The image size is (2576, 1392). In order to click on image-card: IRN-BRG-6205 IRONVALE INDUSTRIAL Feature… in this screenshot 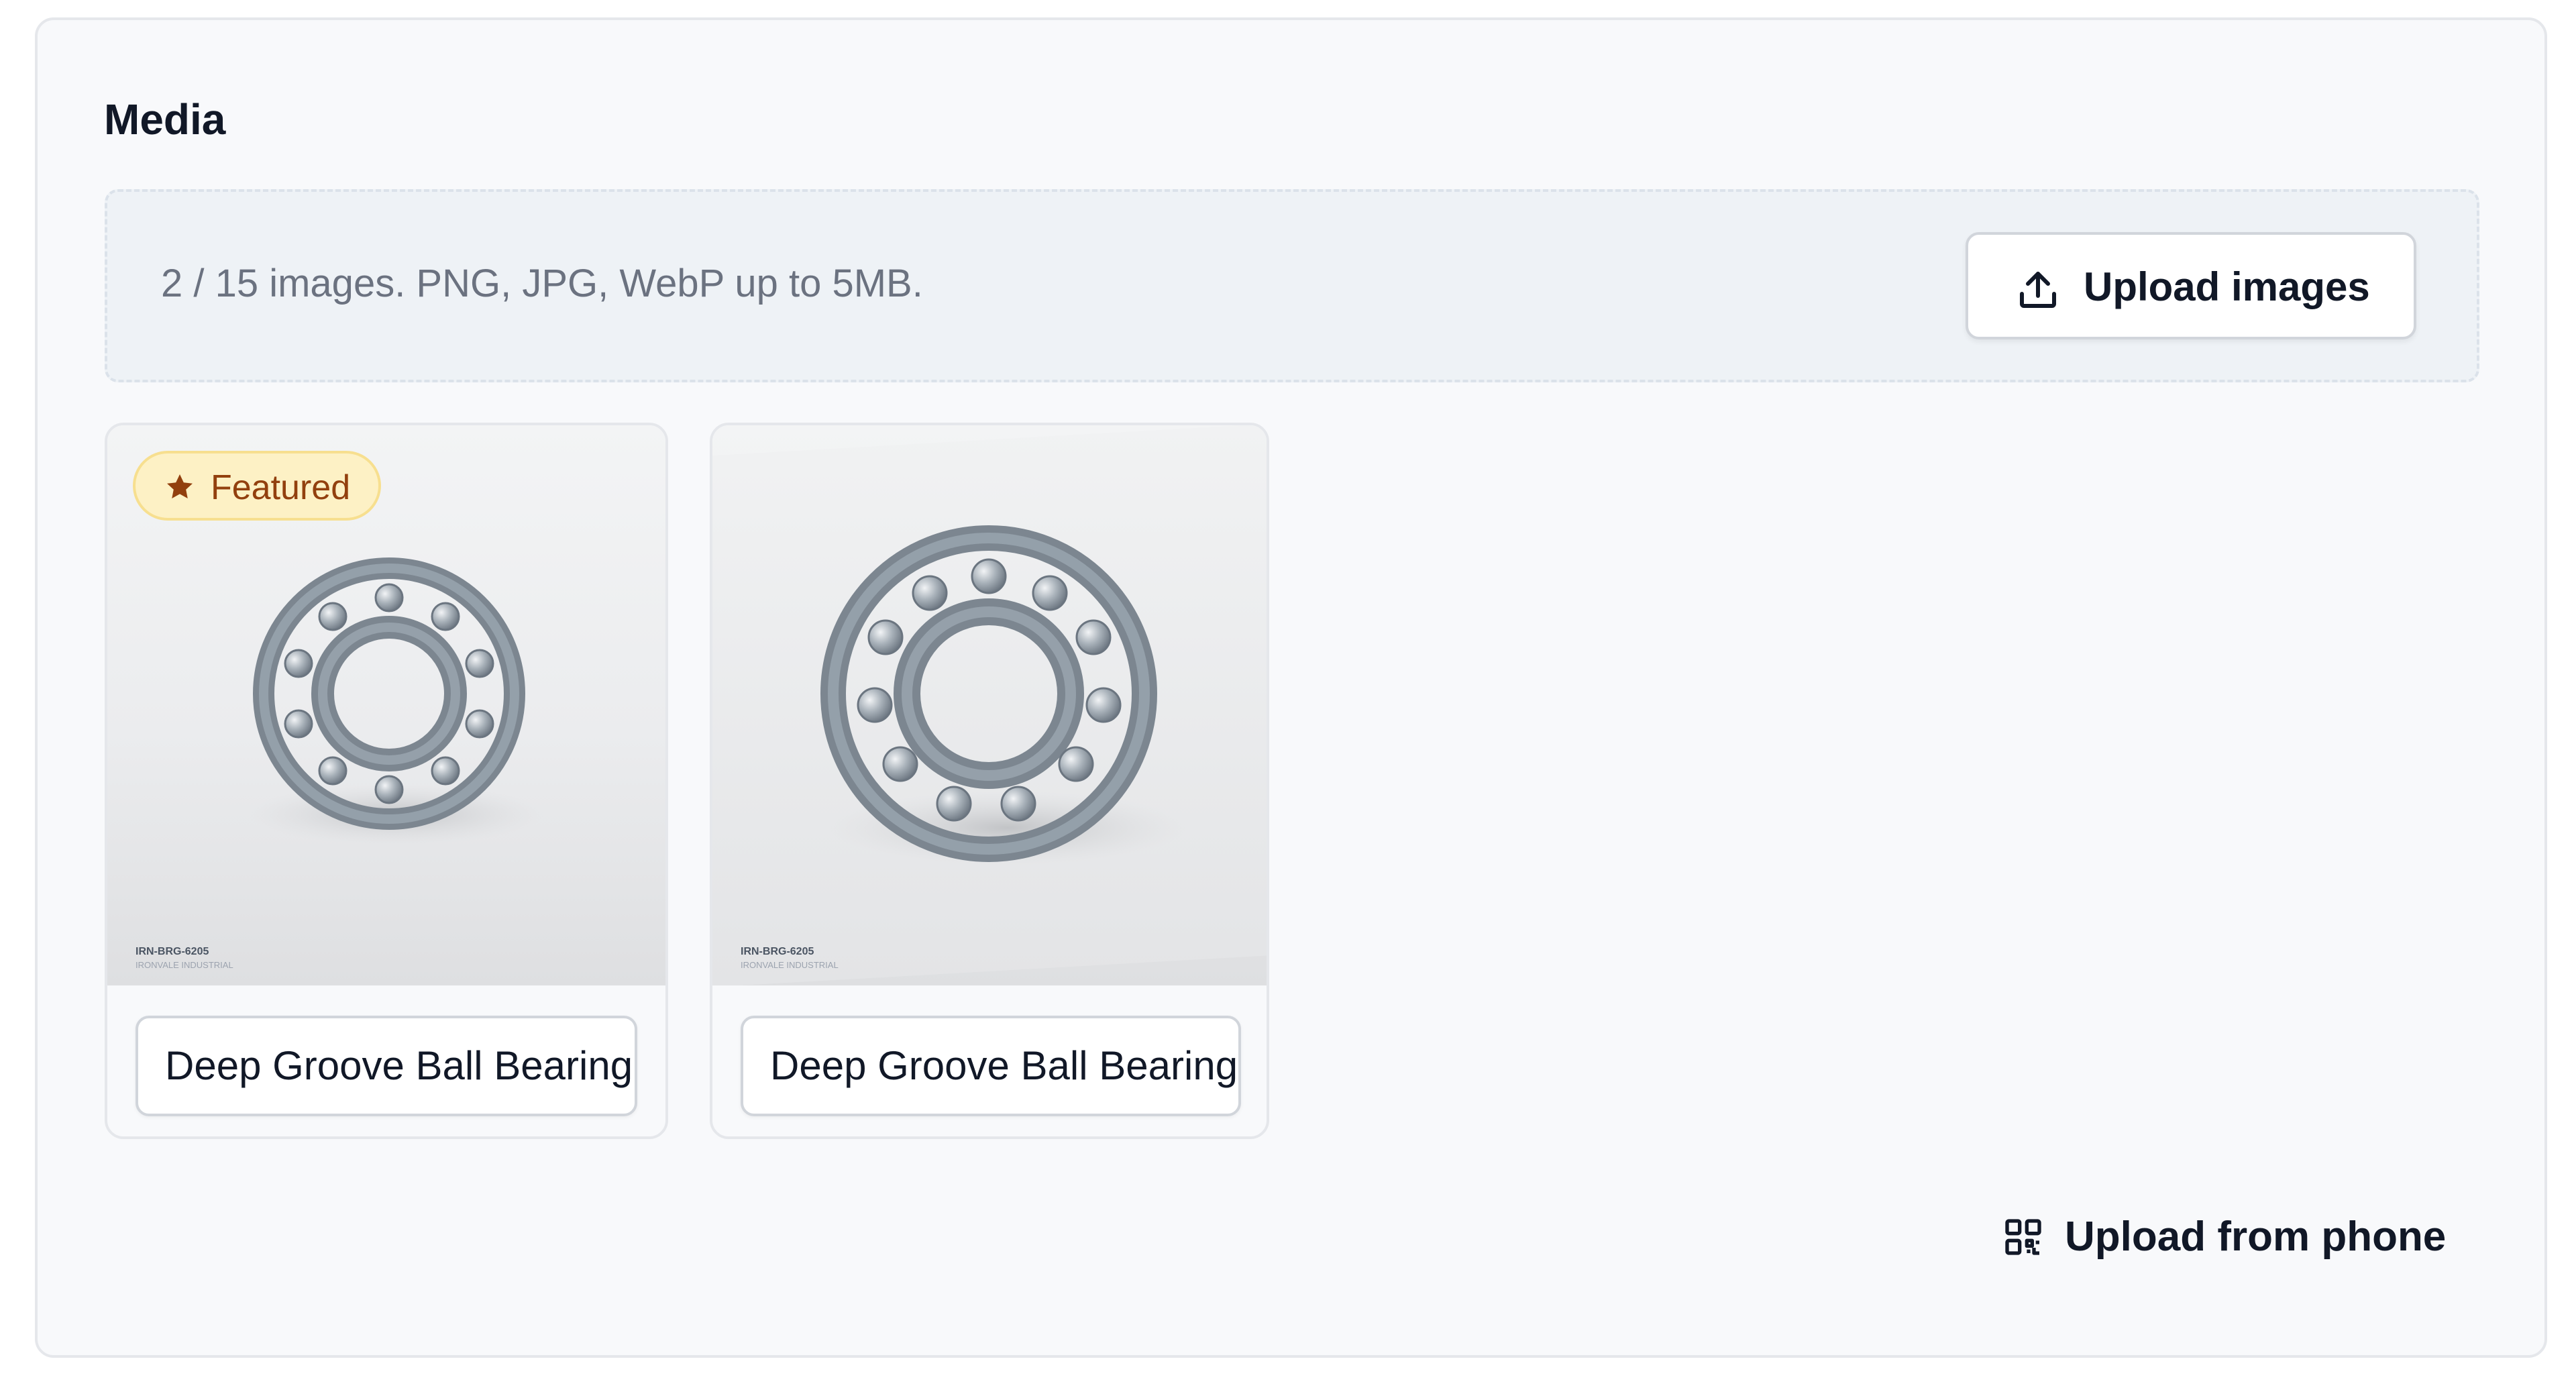, I will do `click(386, 781)`.